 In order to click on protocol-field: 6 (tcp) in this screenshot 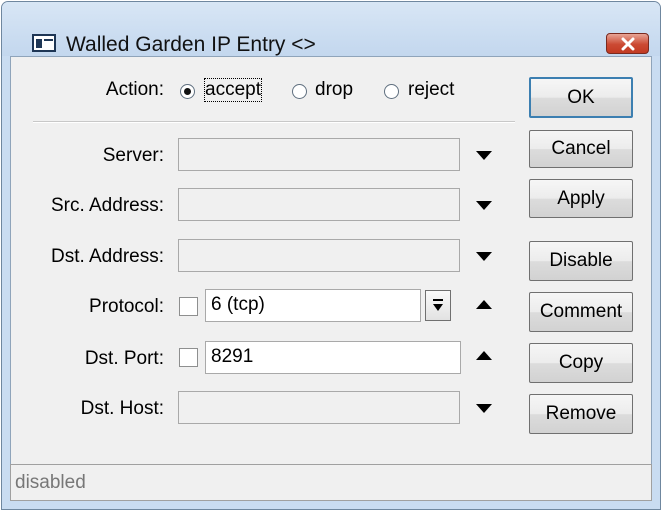, I will do `click(313, 305)`.